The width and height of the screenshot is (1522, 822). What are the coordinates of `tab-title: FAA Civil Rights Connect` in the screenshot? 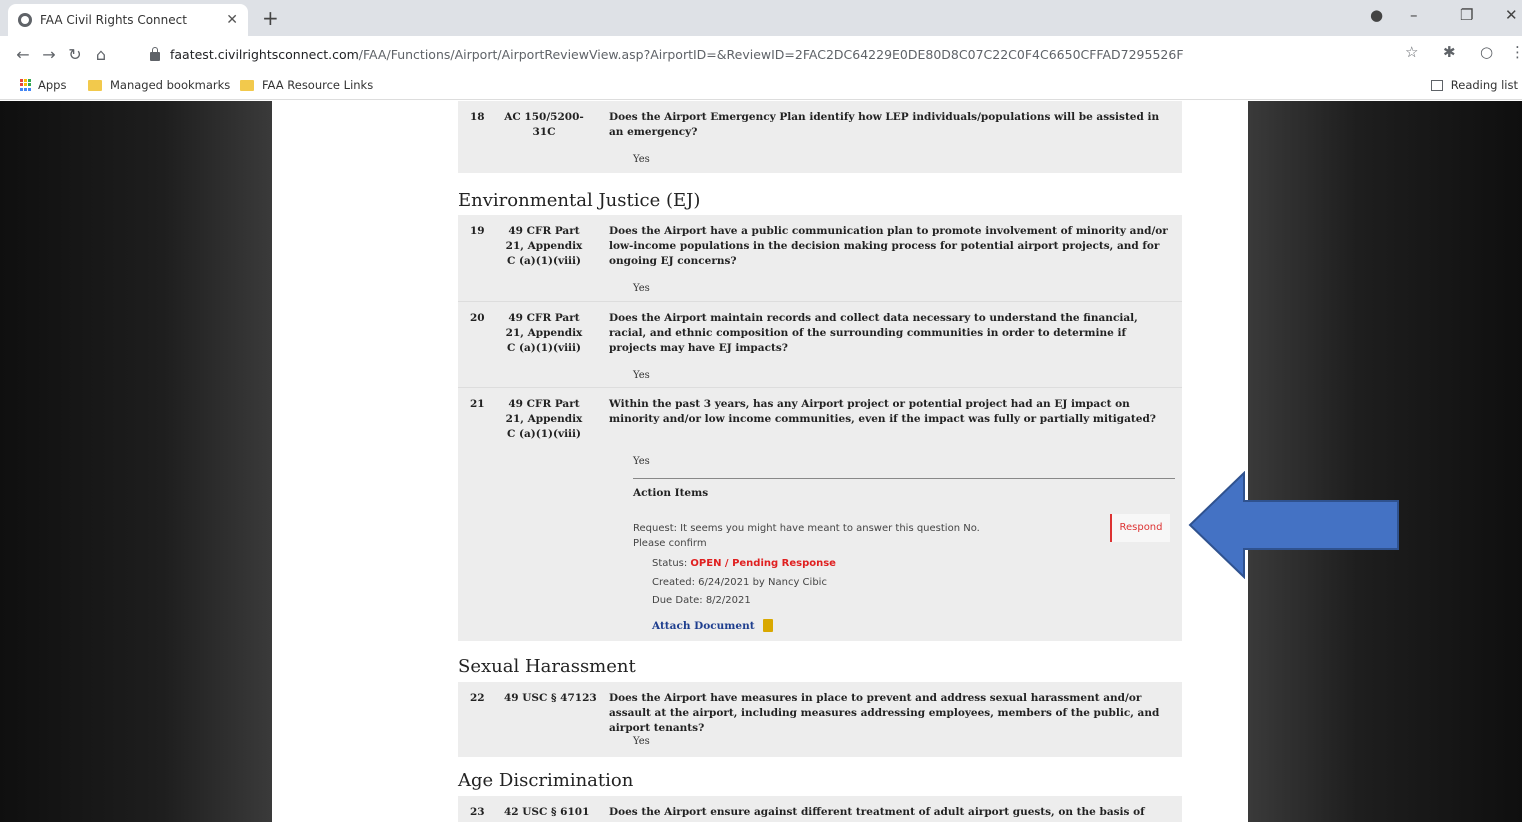 It's located at (113, 20).